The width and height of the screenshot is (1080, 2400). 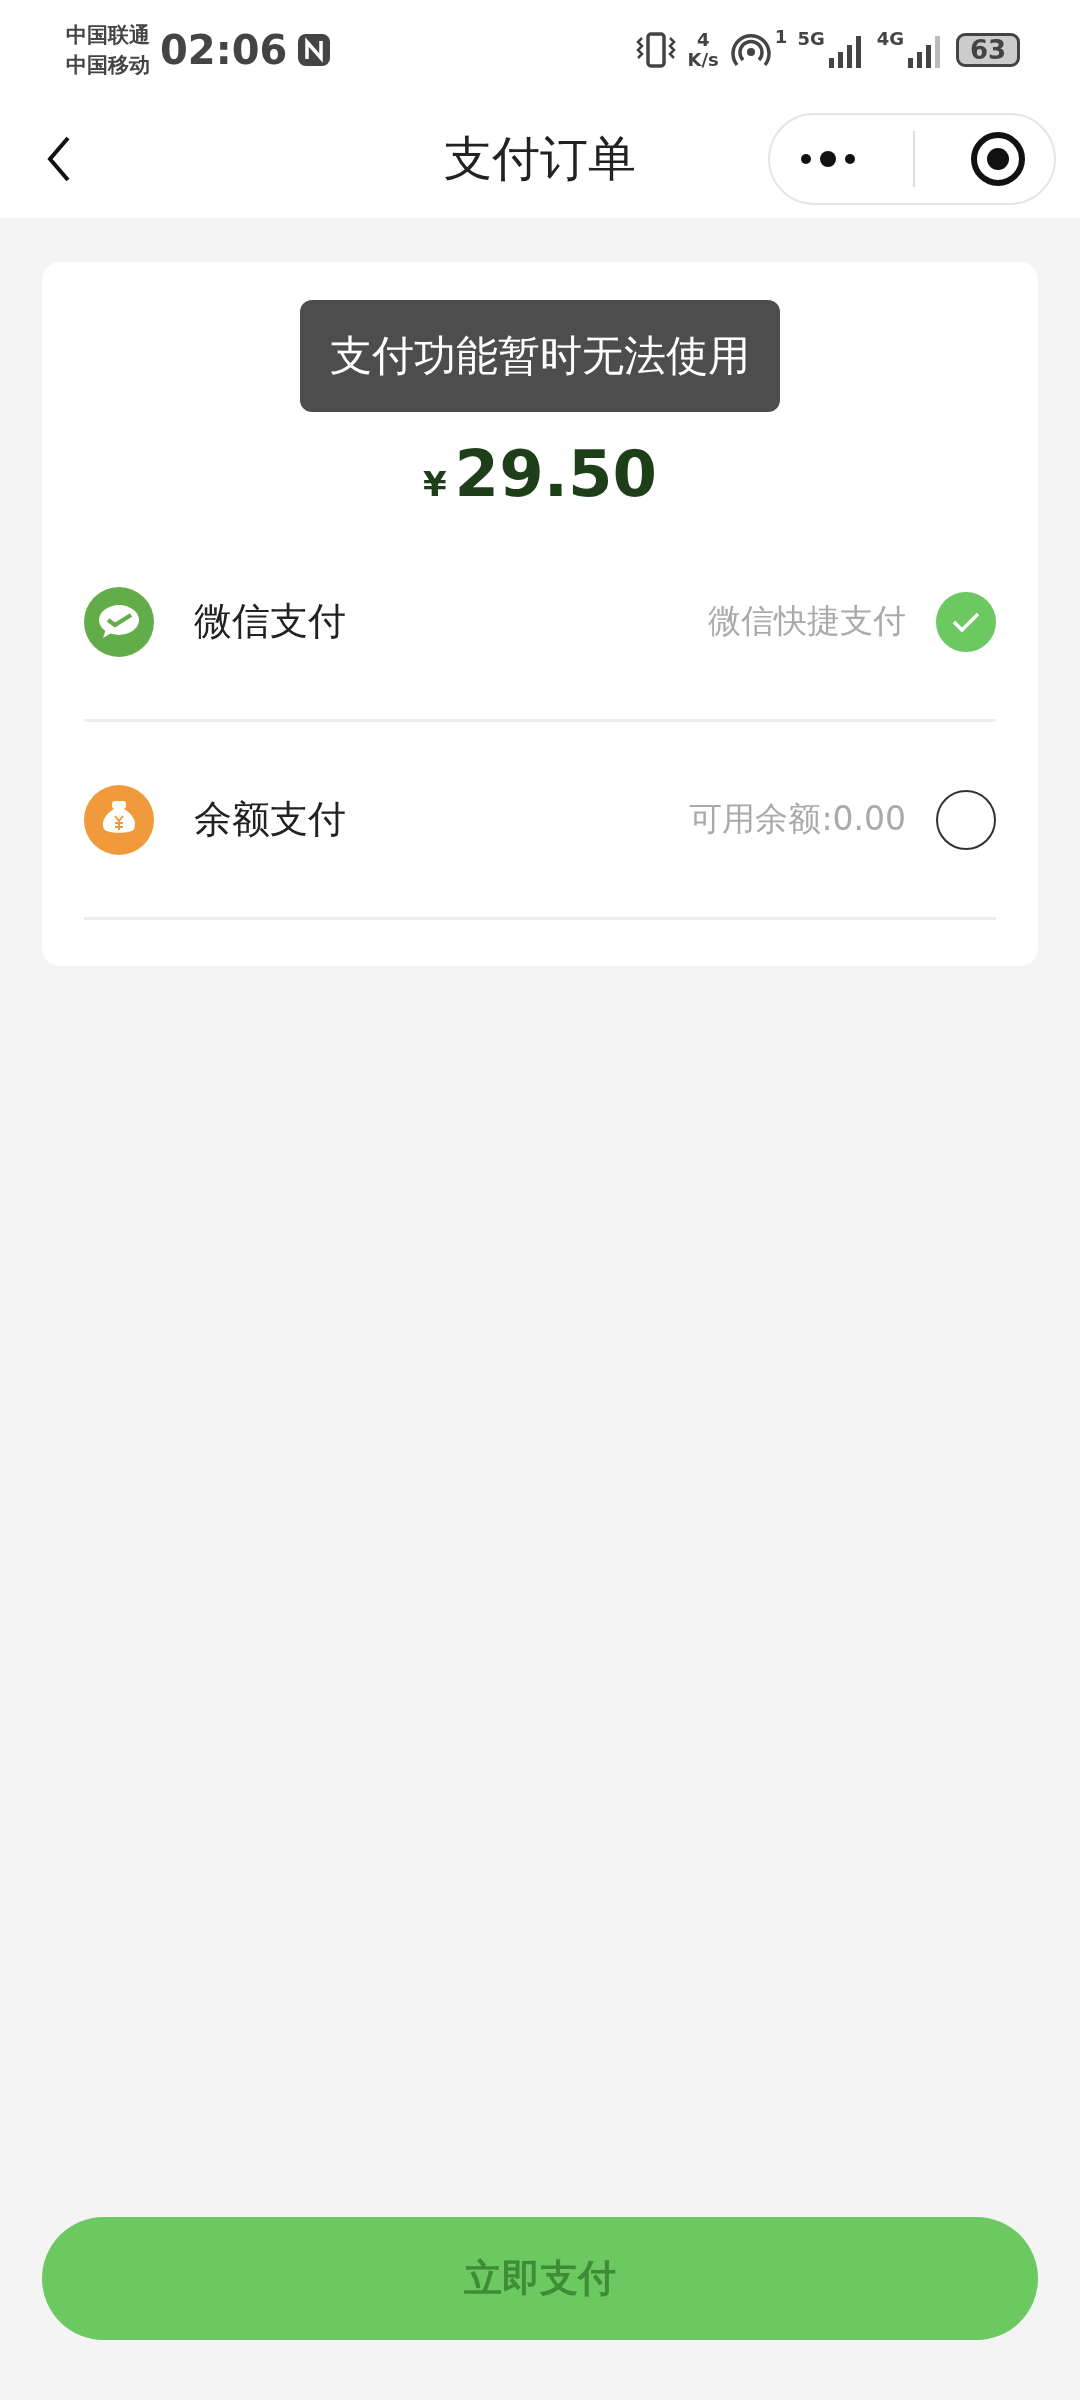 What do you see at coordinates (540, 623) in the screenshot?
I see `payment-option: 微信支付 微信快捷支付` at bounding box center [540, 623].